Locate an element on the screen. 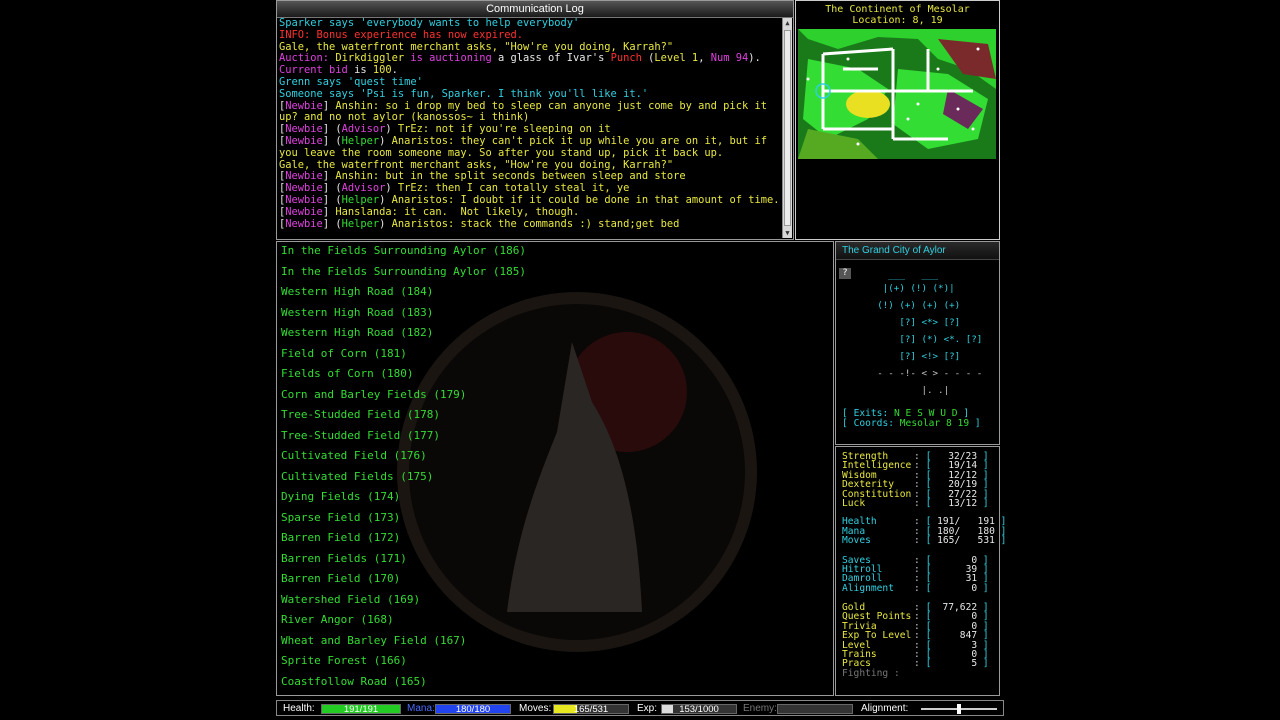 The image size is (1280, 720). log-segment: Current bid is located at coordinates (313, 70).